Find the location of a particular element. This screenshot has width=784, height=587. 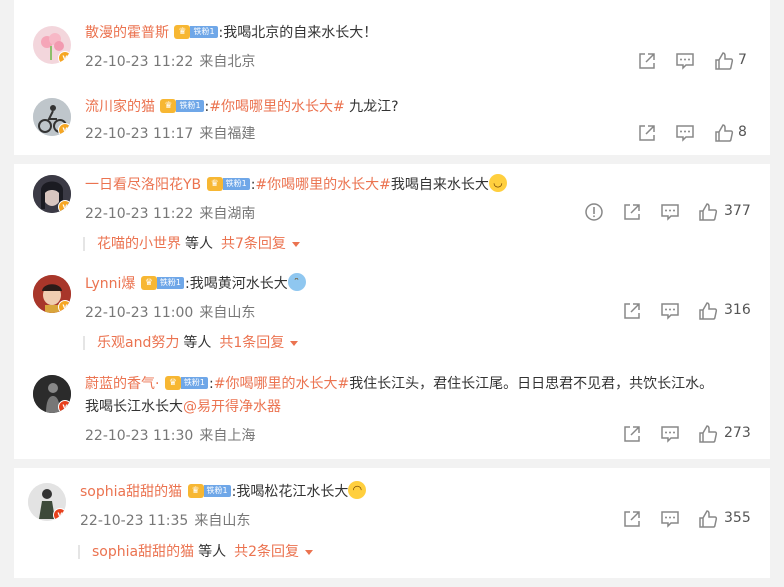

reply-count-link: 共1条回复 is located at coordinates (251, 343).